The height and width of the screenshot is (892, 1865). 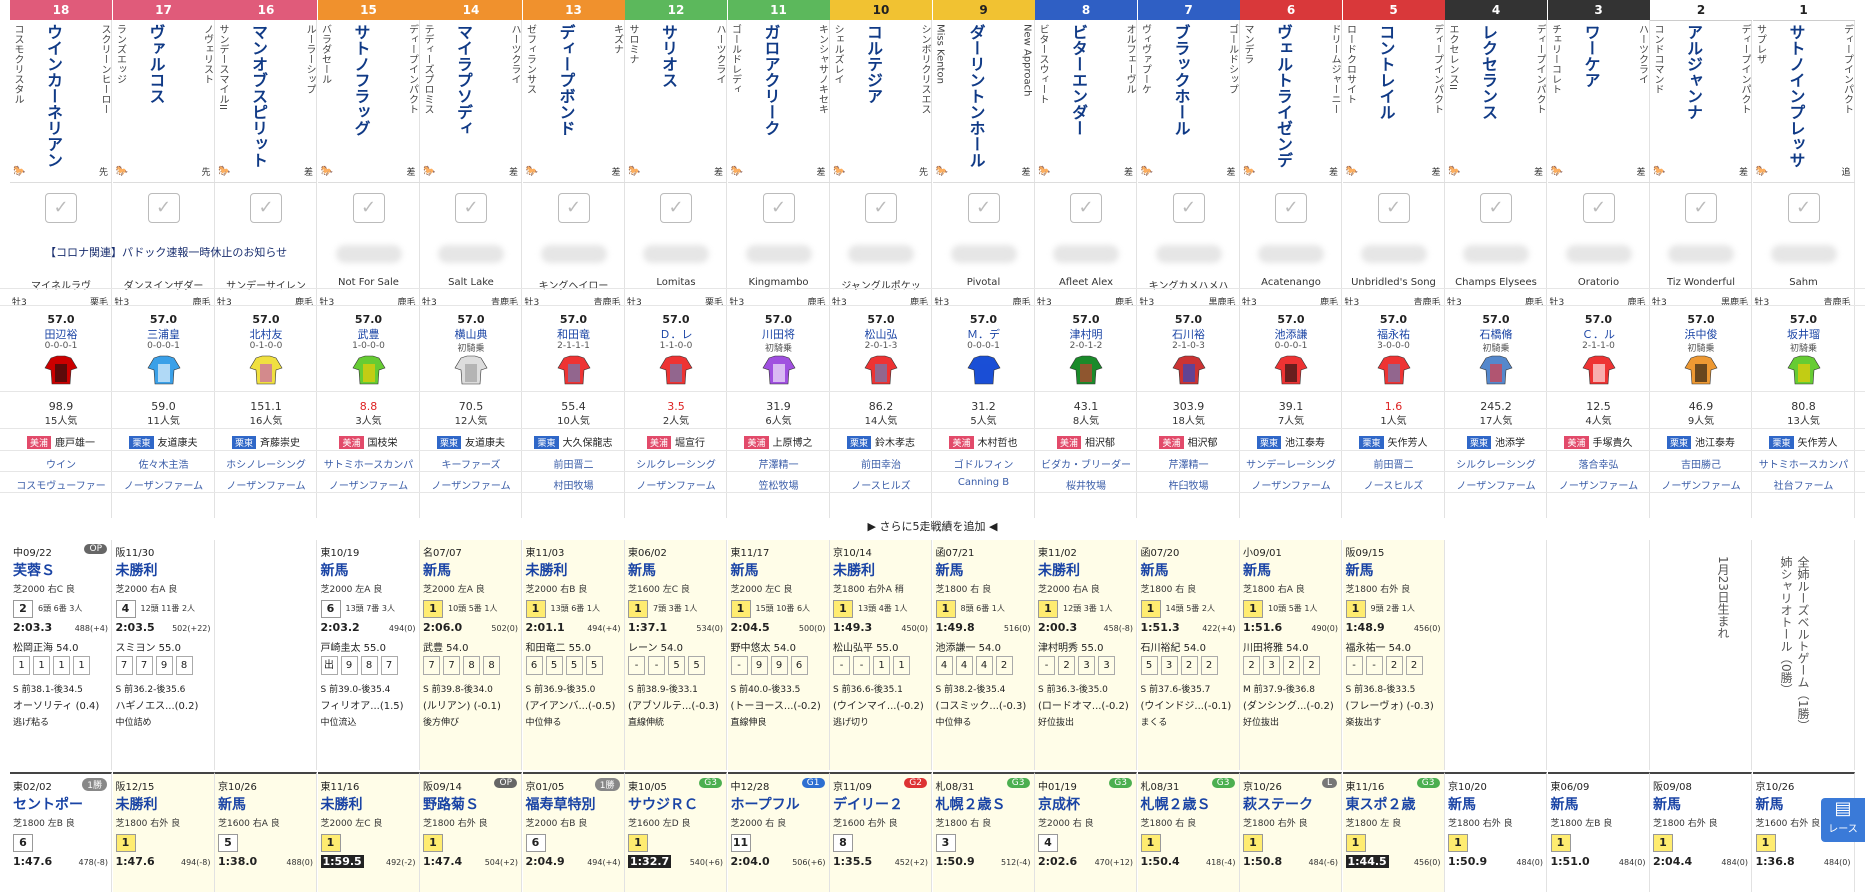 I want to click on past-race-cell: 京10/26 新馬 芝1600 右A 良 5 1:38.0 488(0), so click(x=266, y=832).